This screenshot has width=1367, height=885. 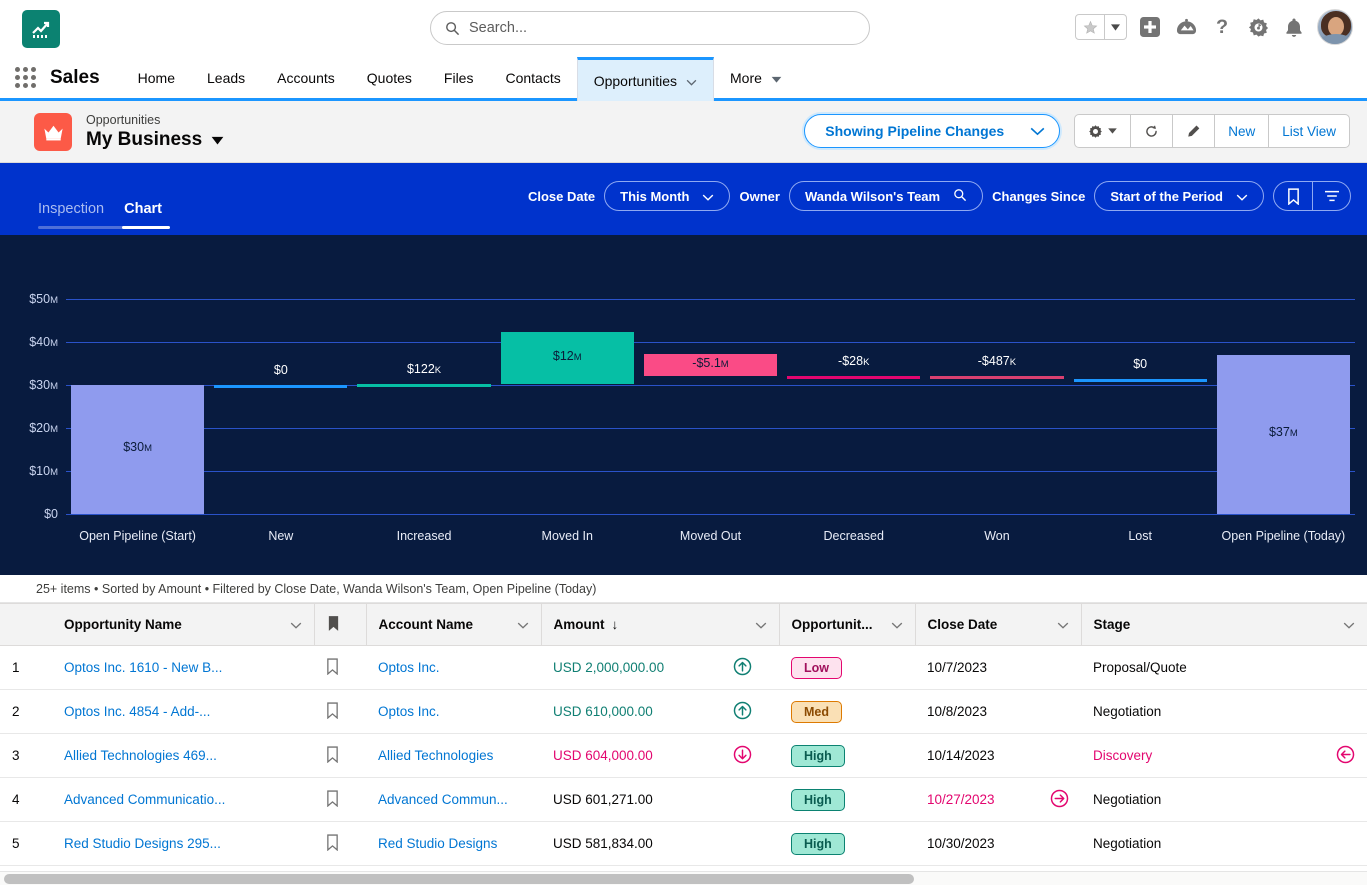 What do you see at coordinates (1090, 27) in the screenshot?
I see `star-icon` at bounding box center [1090, 27].